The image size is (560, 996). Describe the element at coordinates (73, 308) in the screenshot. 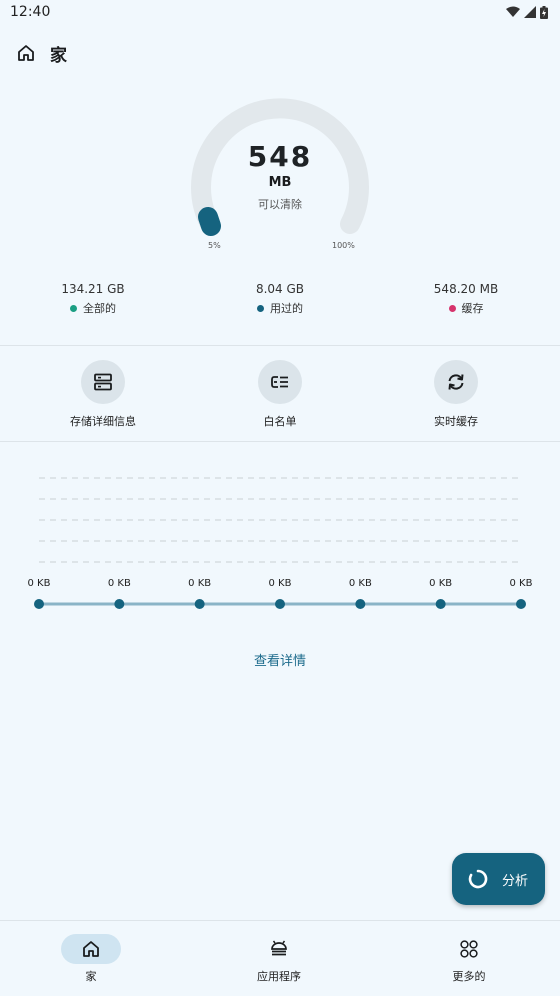

I see `legend-dot-total` at that location.